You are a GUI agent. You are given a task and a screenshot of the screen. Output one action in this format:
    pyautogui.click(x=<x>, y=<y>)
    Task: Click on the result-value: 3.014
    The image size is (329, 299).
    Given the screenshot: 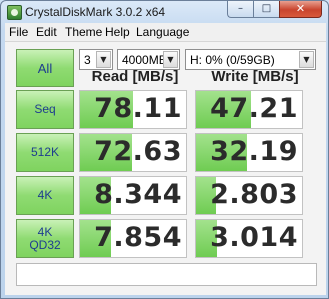 What is the action you would take?
    pyautogui.click(x=254, y=237)
    